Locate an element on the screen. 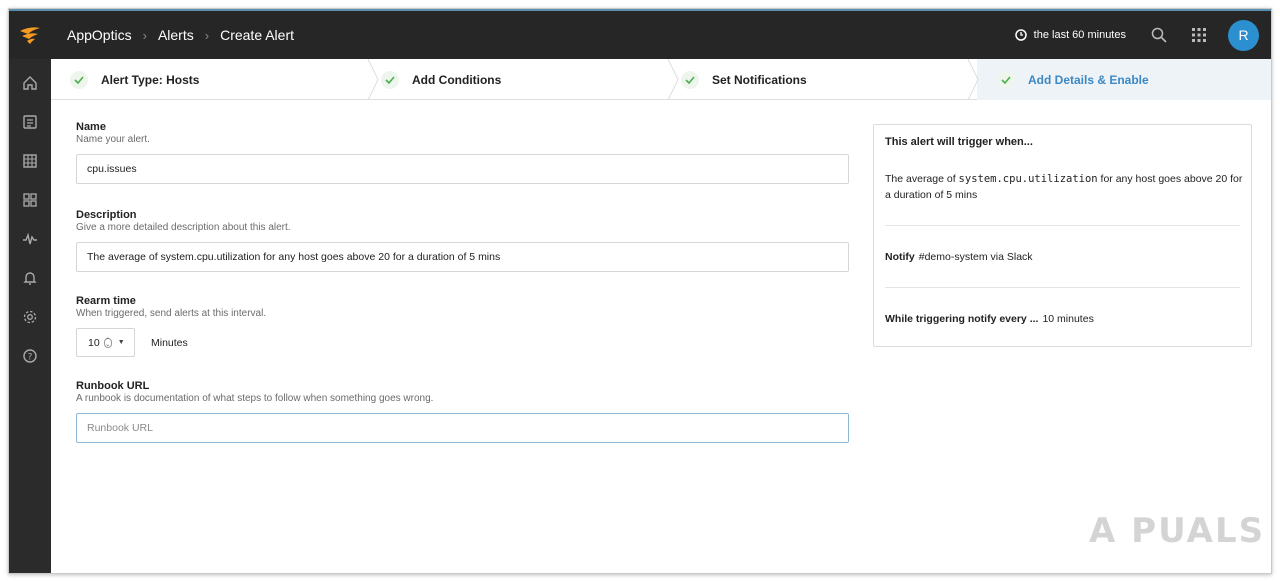  step-alert-type: Alert Type: Hosts is located at coordinates (220, 79).